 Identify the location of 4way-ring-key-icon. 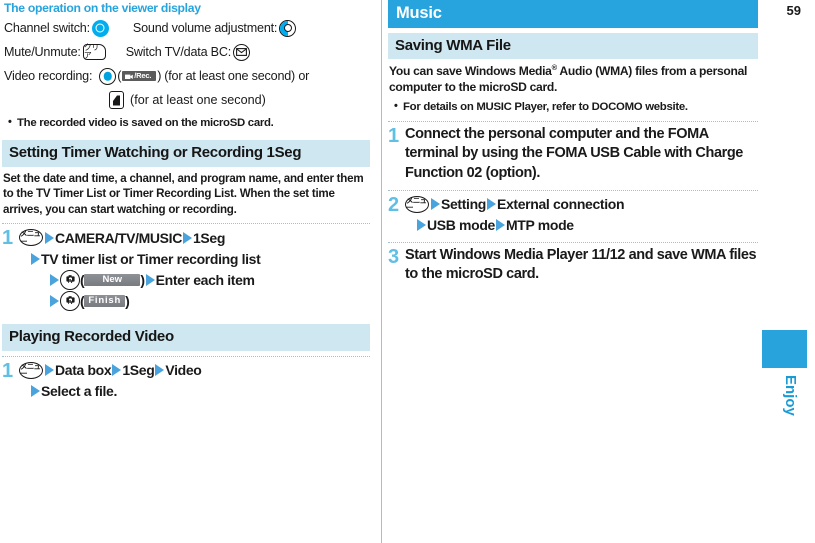
(100, 28).